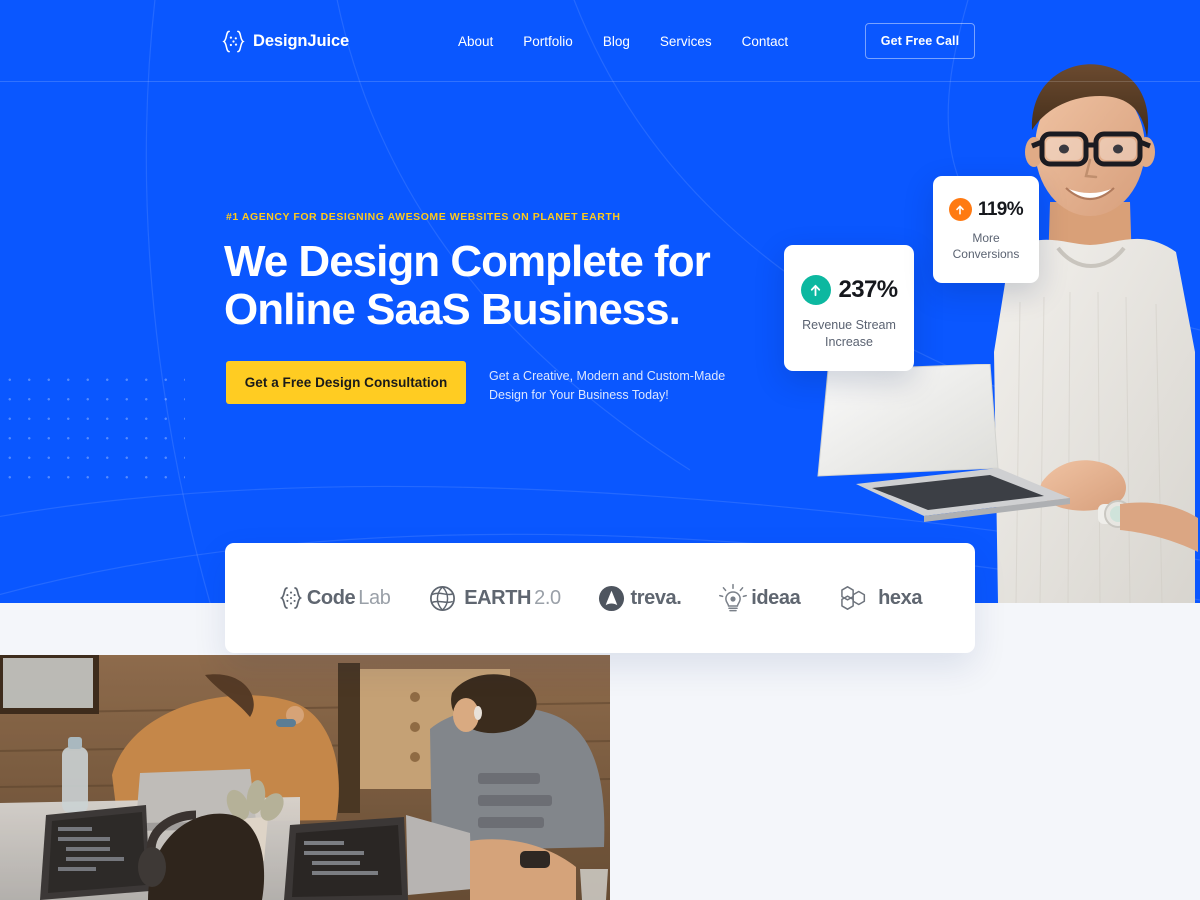  Describe the element at coordinates (733, 597) in the screenshot. I see `lightbulb-icon` at that location.